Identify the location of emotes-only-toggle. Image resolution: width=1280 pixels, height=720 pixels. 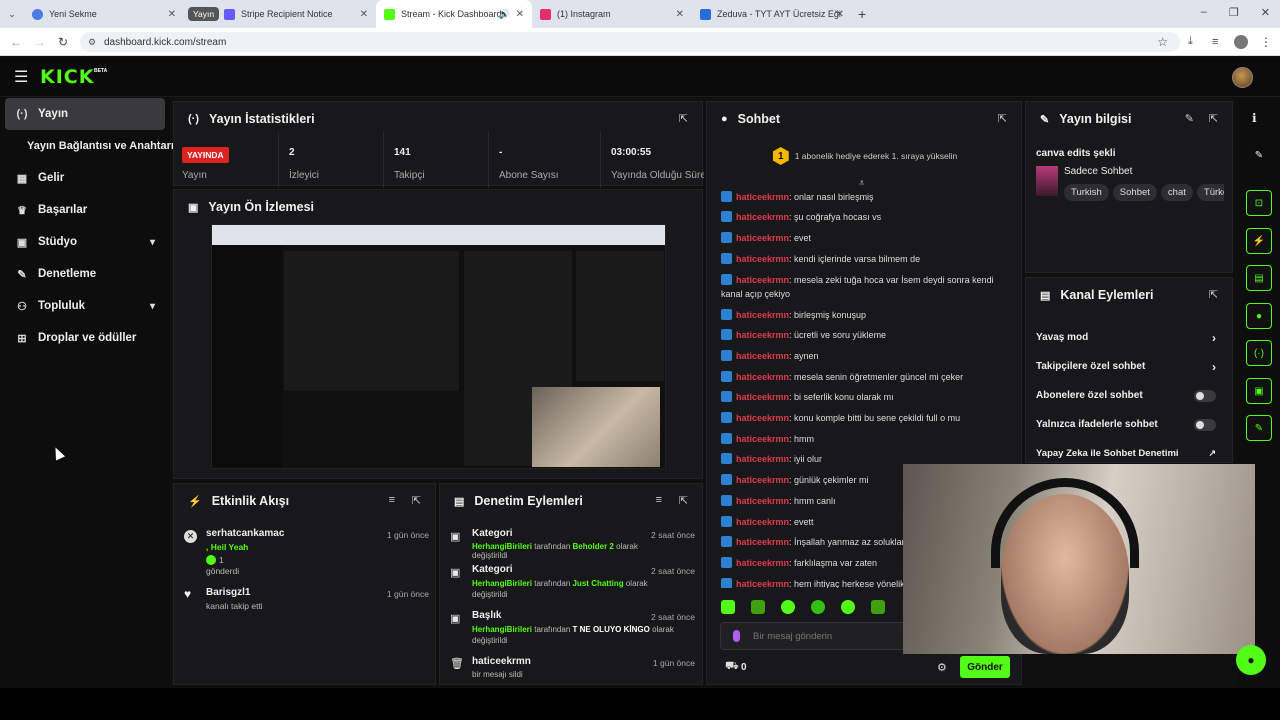
(1205, 424).